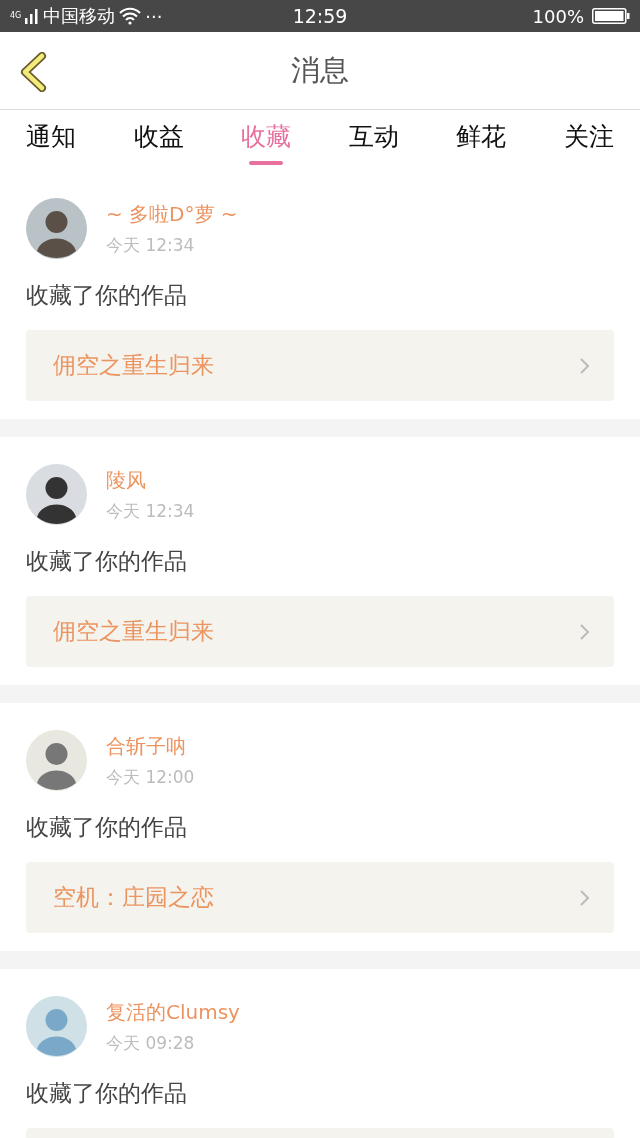 The image size is (640, 1138). What do you see at coordinates (51, 140) in the screenshot?
I see `tab: 通知` at bounding box center [51, 140].